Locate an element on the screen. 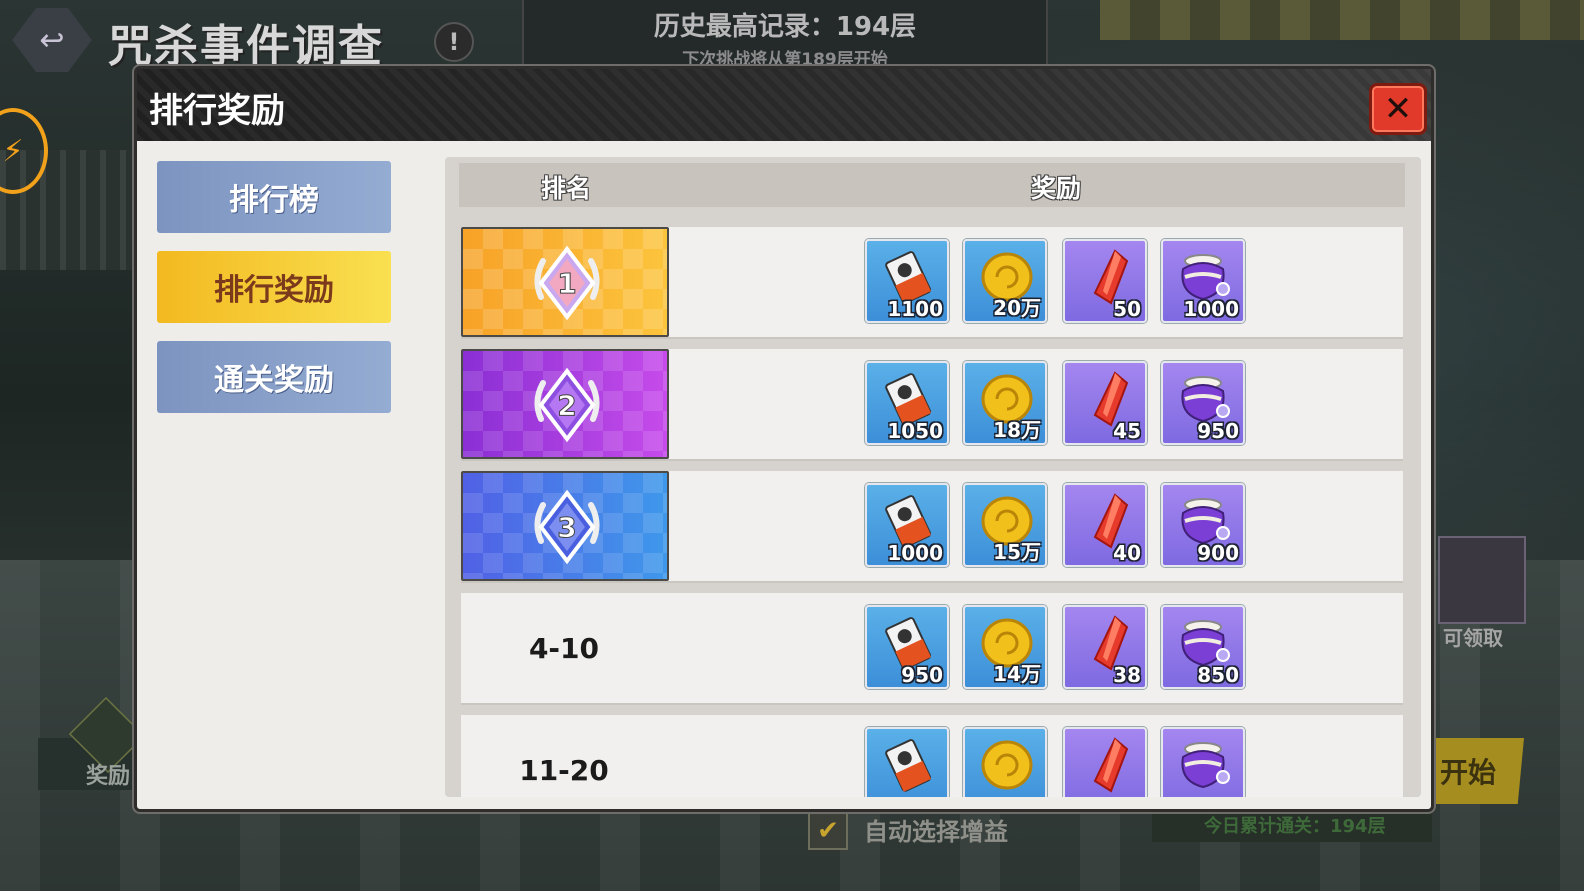 The height and width of the screenshot is (891, 1584). tab-clear-rewards: 通关奖励 is located at coordinates (274, 377).